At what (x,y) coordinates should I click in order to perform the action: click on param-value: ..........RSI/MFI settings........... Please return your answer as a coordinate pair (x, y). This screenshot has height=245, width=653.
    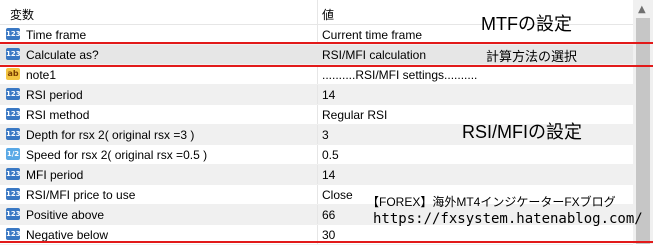
    Looking at the image, I should click on (399, 75).